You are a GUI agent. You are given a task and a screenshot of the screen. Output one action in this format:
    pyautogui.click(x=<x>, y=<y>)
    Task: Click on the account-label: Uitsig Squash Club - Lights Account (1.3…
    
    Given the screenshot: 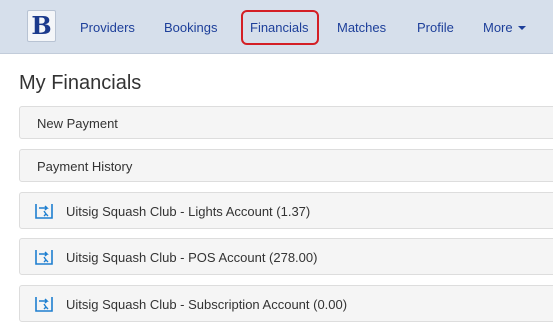 What is the action you would take?
    pyautogui.click(x=188, y=211)
    